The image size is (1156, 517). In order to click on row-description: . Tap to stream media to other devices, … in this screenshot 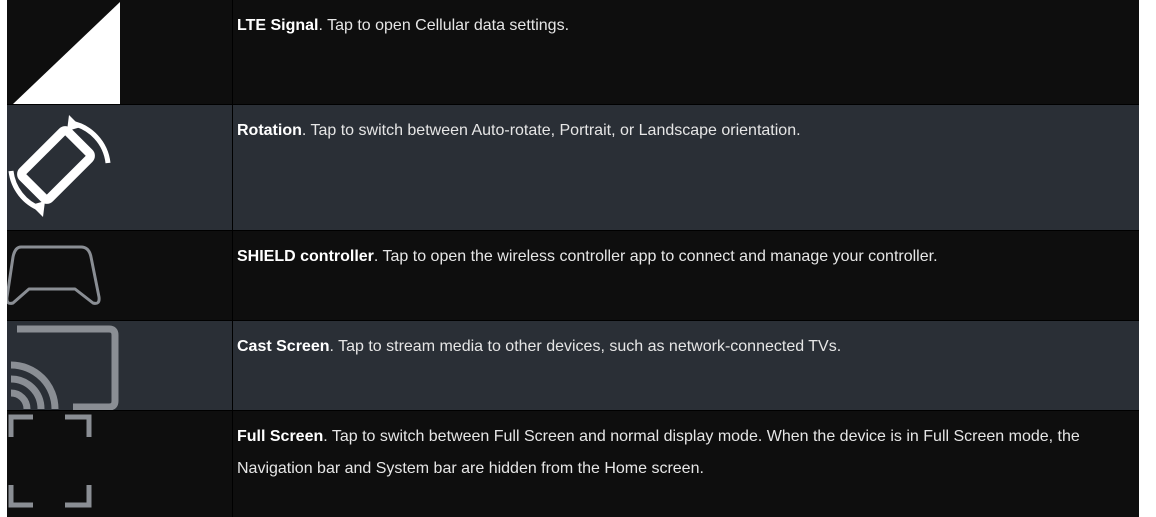, I will do `click(585, 346)`.